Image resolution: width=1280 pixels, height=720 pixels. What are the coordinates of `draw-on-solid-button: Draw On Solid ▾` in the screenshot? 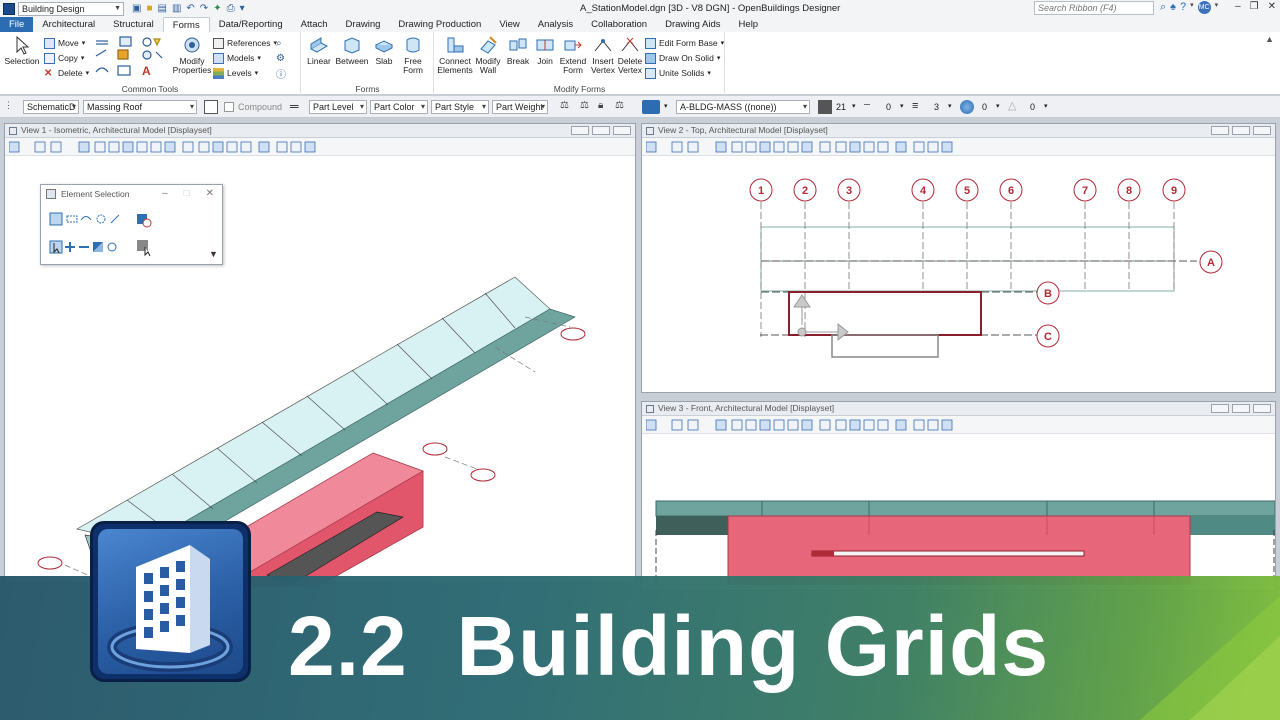 It's located at (682, 58).